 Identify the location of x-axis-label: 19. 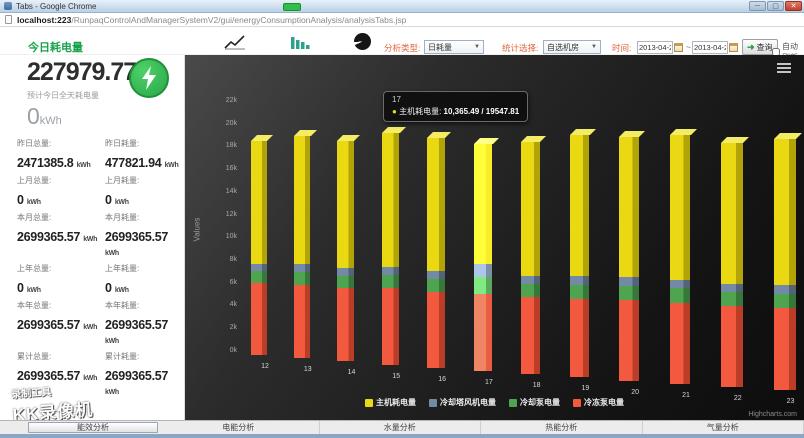
(585, 389).